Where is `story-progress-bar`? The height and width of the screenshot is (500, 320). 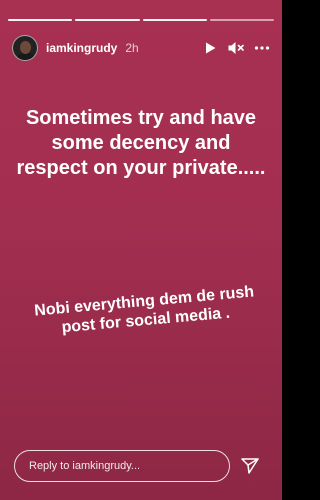 story-progress-bar is located at coordinates (141, 20).